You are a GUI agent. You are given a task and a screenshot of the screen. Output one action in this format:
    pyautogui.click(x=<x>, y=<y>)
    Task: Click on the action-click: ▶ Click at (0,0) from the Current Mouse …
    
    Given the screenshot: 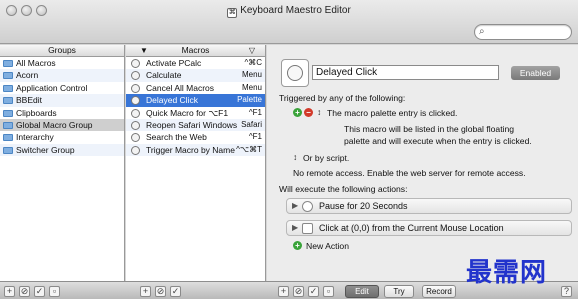 What is the action you would take?
    pyautogui.click(x=429, y=228)
    